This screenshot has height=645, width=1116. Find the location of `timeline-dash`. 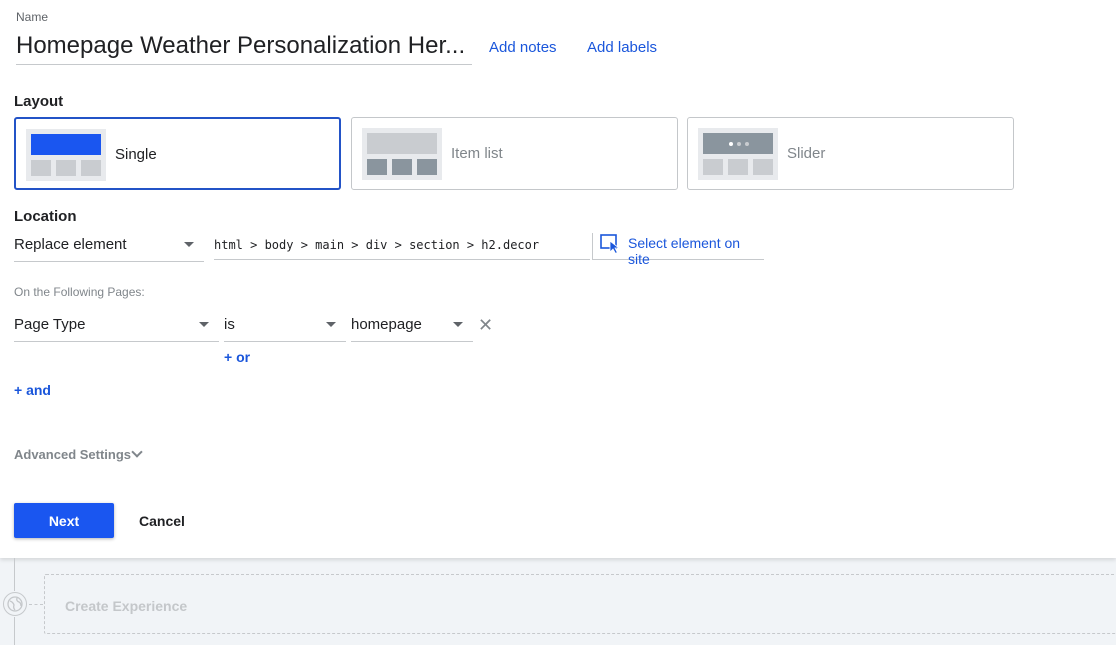

timeline-dash is located at coordinates (36, 604).